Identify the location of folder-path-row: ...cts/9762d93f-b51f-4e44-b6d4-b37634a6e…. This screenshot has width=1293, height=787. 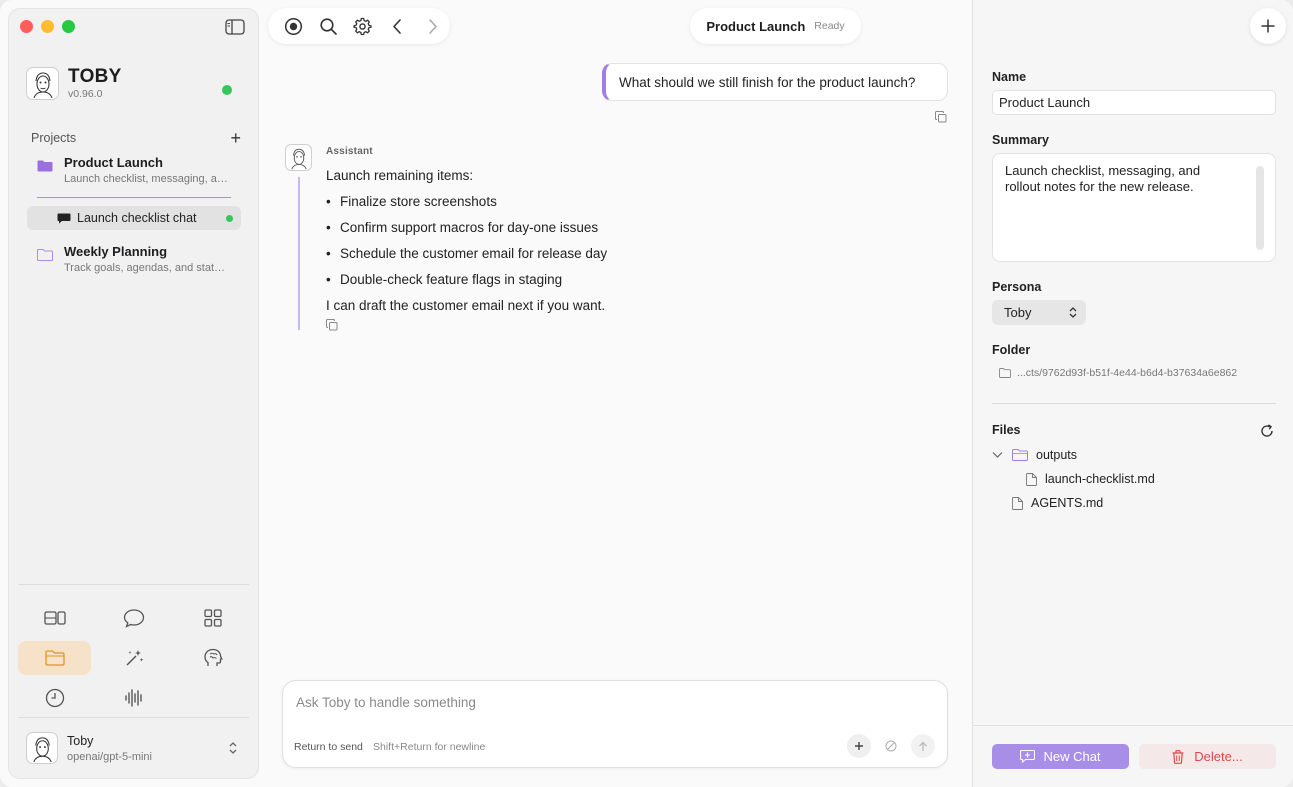
(1118, 373).